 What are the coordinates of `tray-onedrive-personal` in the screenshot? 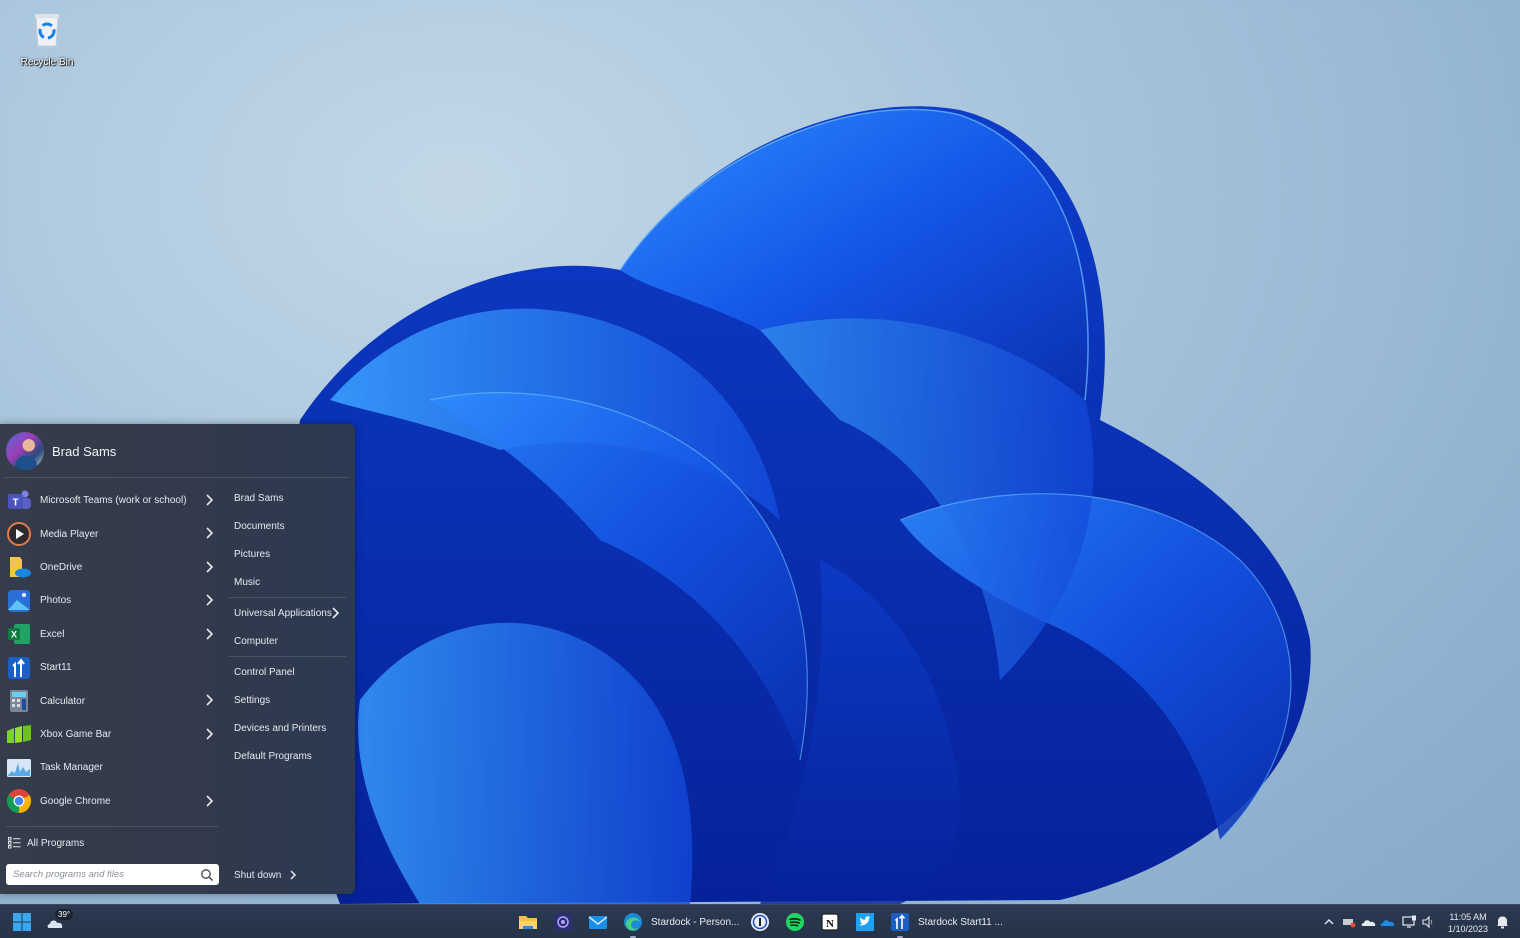 It's located at (1369, 921).